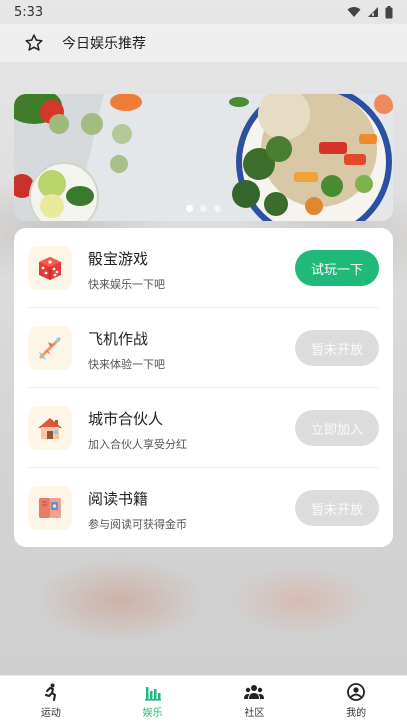 The width and height of the screenshot is (407, 725). I want to click on page-title: 今日娱乐推荐, so click(104, 44).